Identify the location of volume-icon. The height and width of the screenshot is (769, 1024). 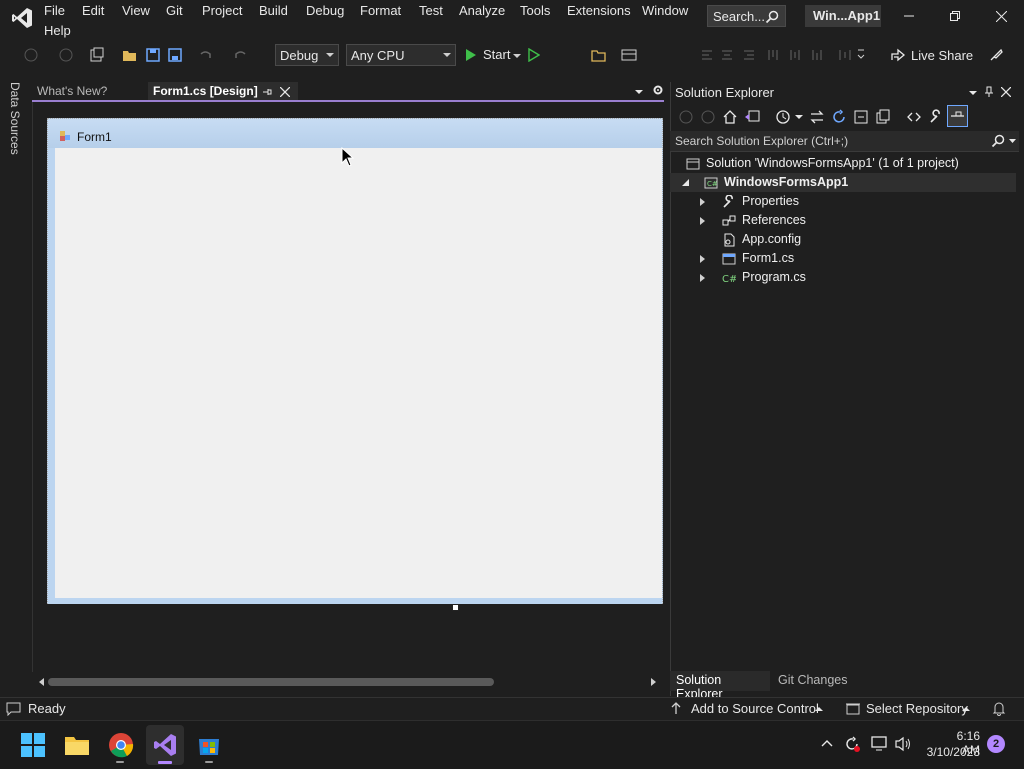
(904, 744).